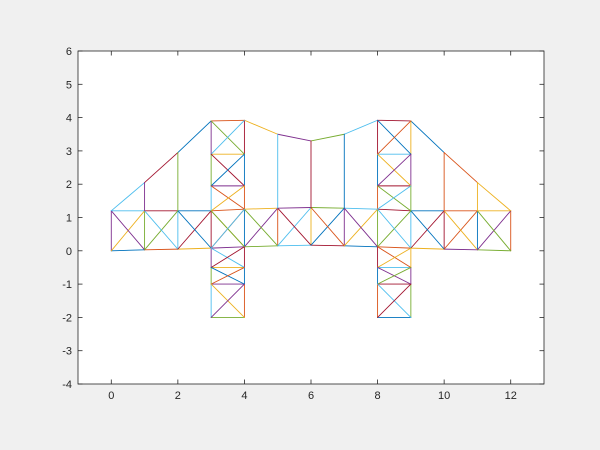 The width and height of the screenshot is (600, 450). I want to click on x-tick-label: 10, so click(444, 396).